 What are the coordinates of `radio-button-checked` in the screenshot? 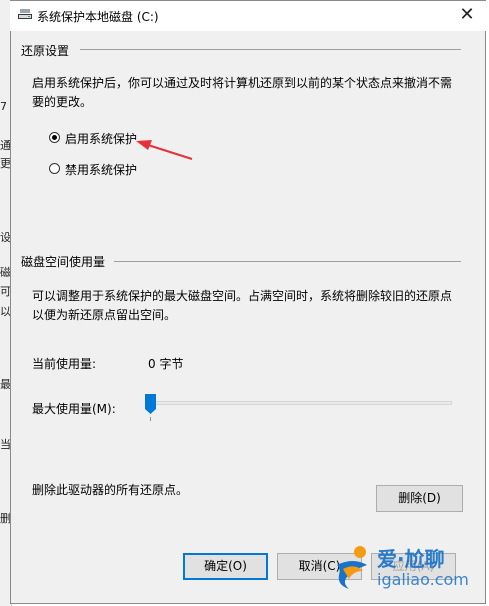 It's located at (54, 137).